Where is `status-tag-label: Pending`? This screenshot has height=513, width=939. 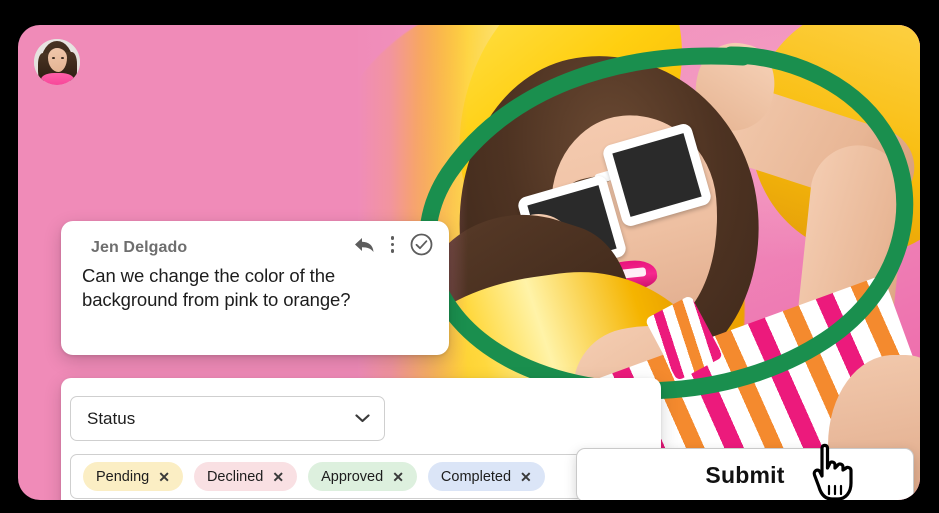
status-tag-label: Pending is located at coordinates (123, 476).